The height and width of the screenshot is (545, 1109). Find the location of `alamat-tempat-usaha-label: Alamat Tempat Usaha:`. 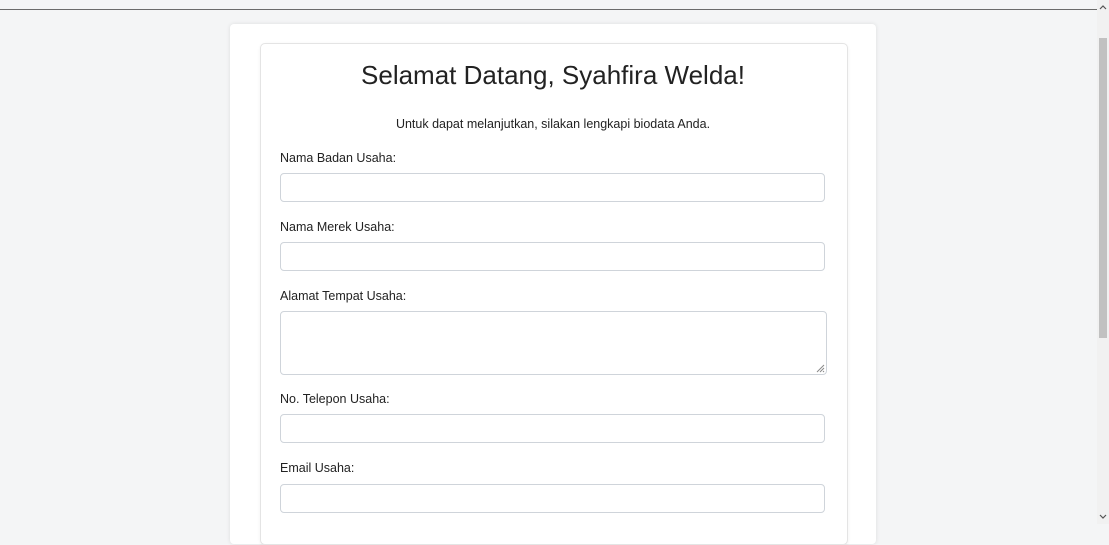

alamat-tempat-usaha-label: Alamat Tempat Usaha: is located at coordinates (343, 296).